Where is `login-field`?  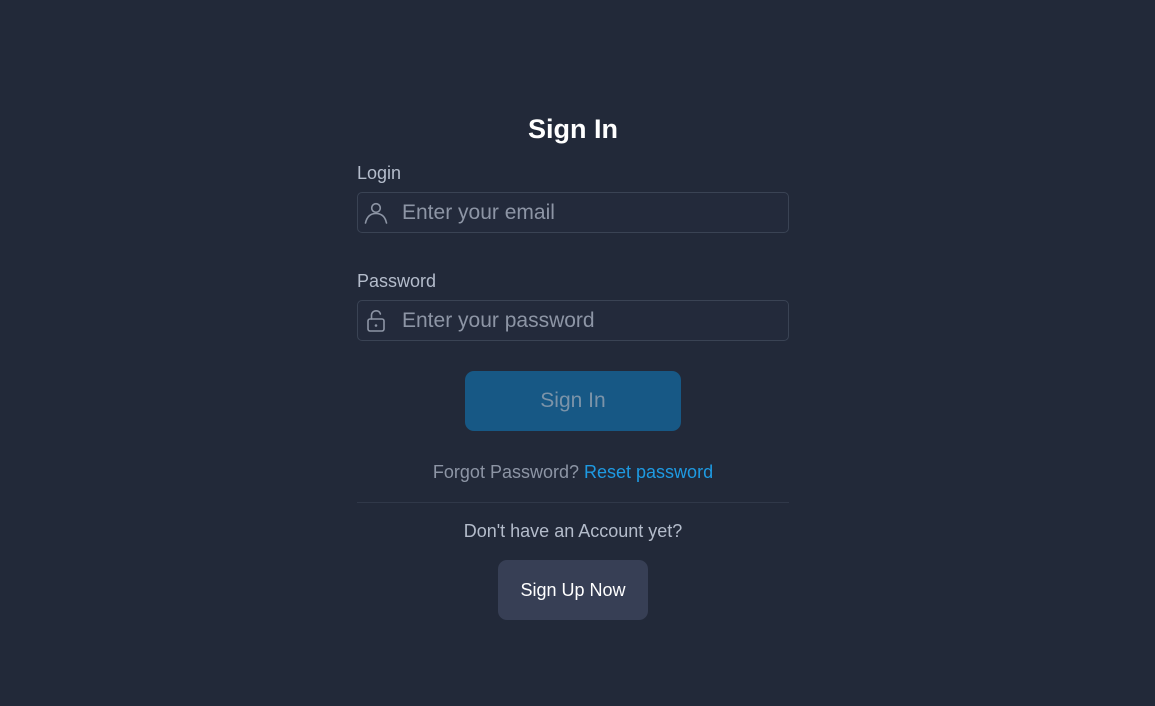 login-field is located at coordinates (573, 212).